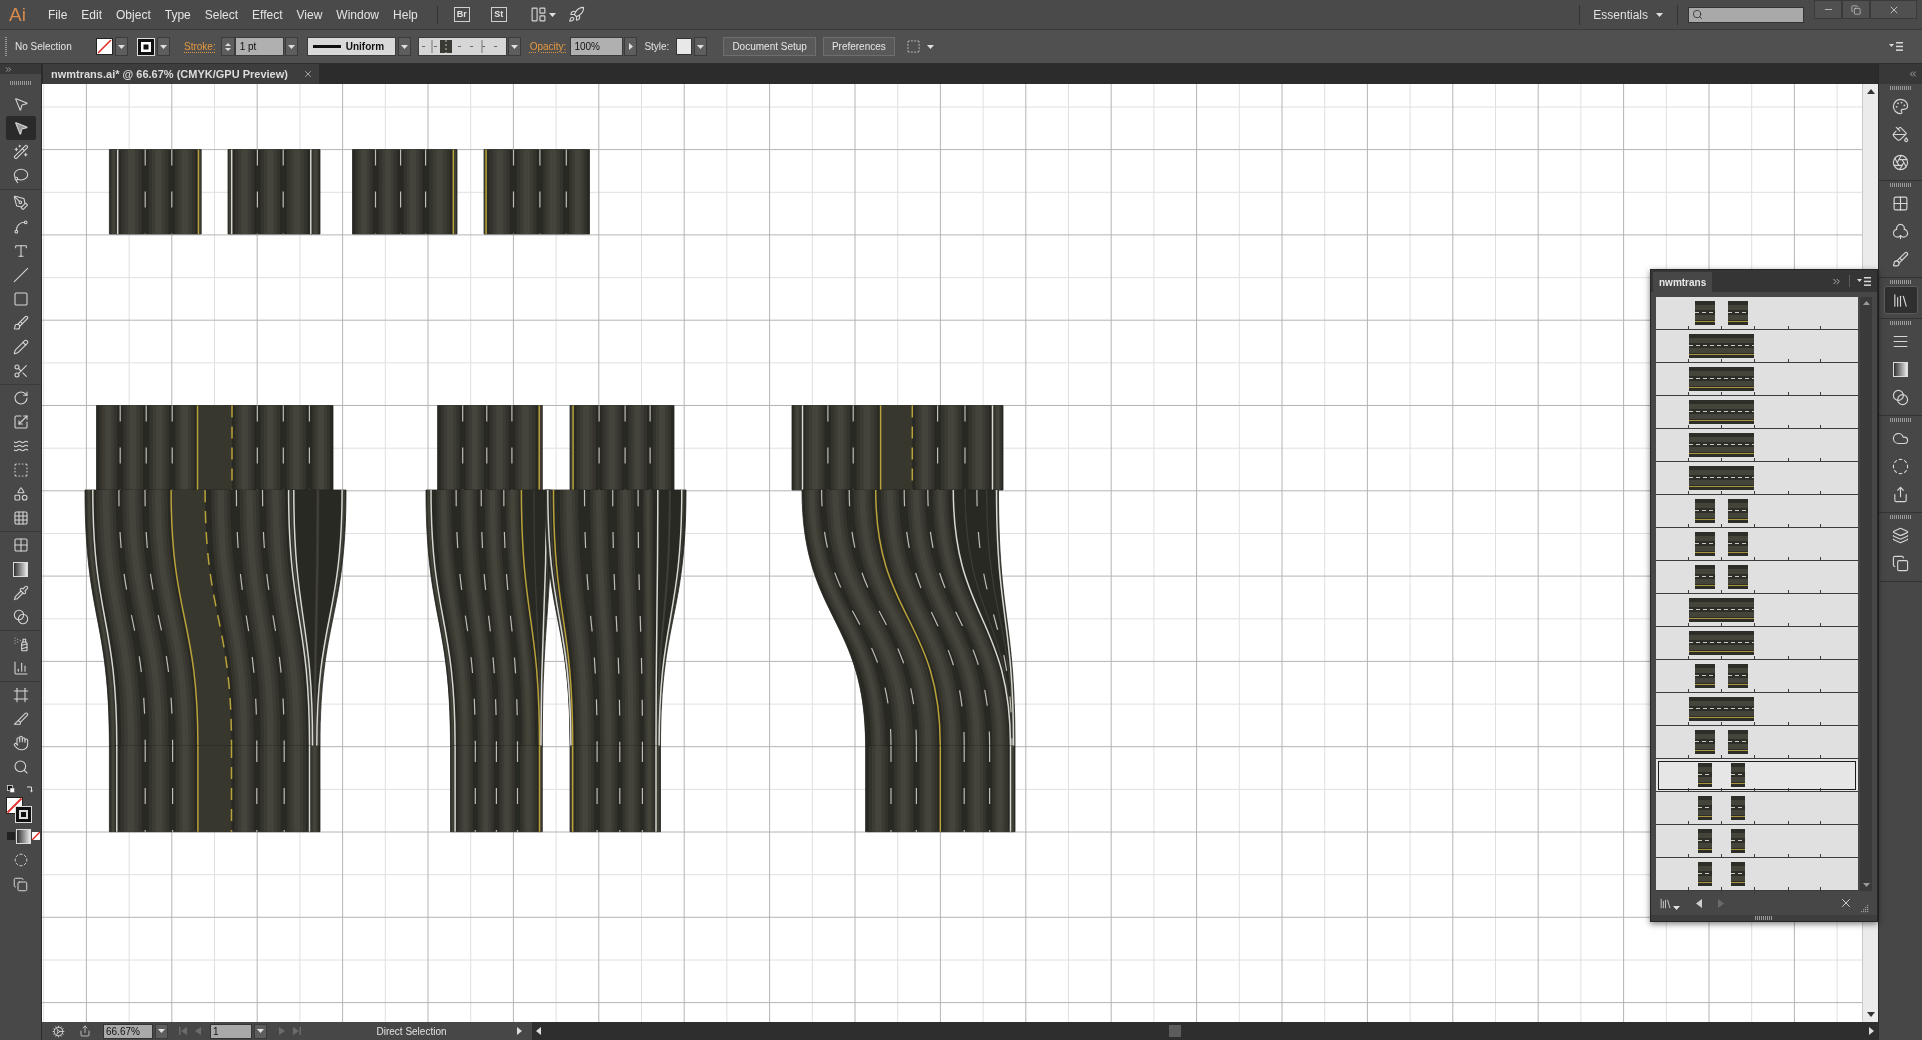 Image resolution: width=1922 pixels, height=1040 pixels. I want to click on artboard-options-button, so click(58, 1031).